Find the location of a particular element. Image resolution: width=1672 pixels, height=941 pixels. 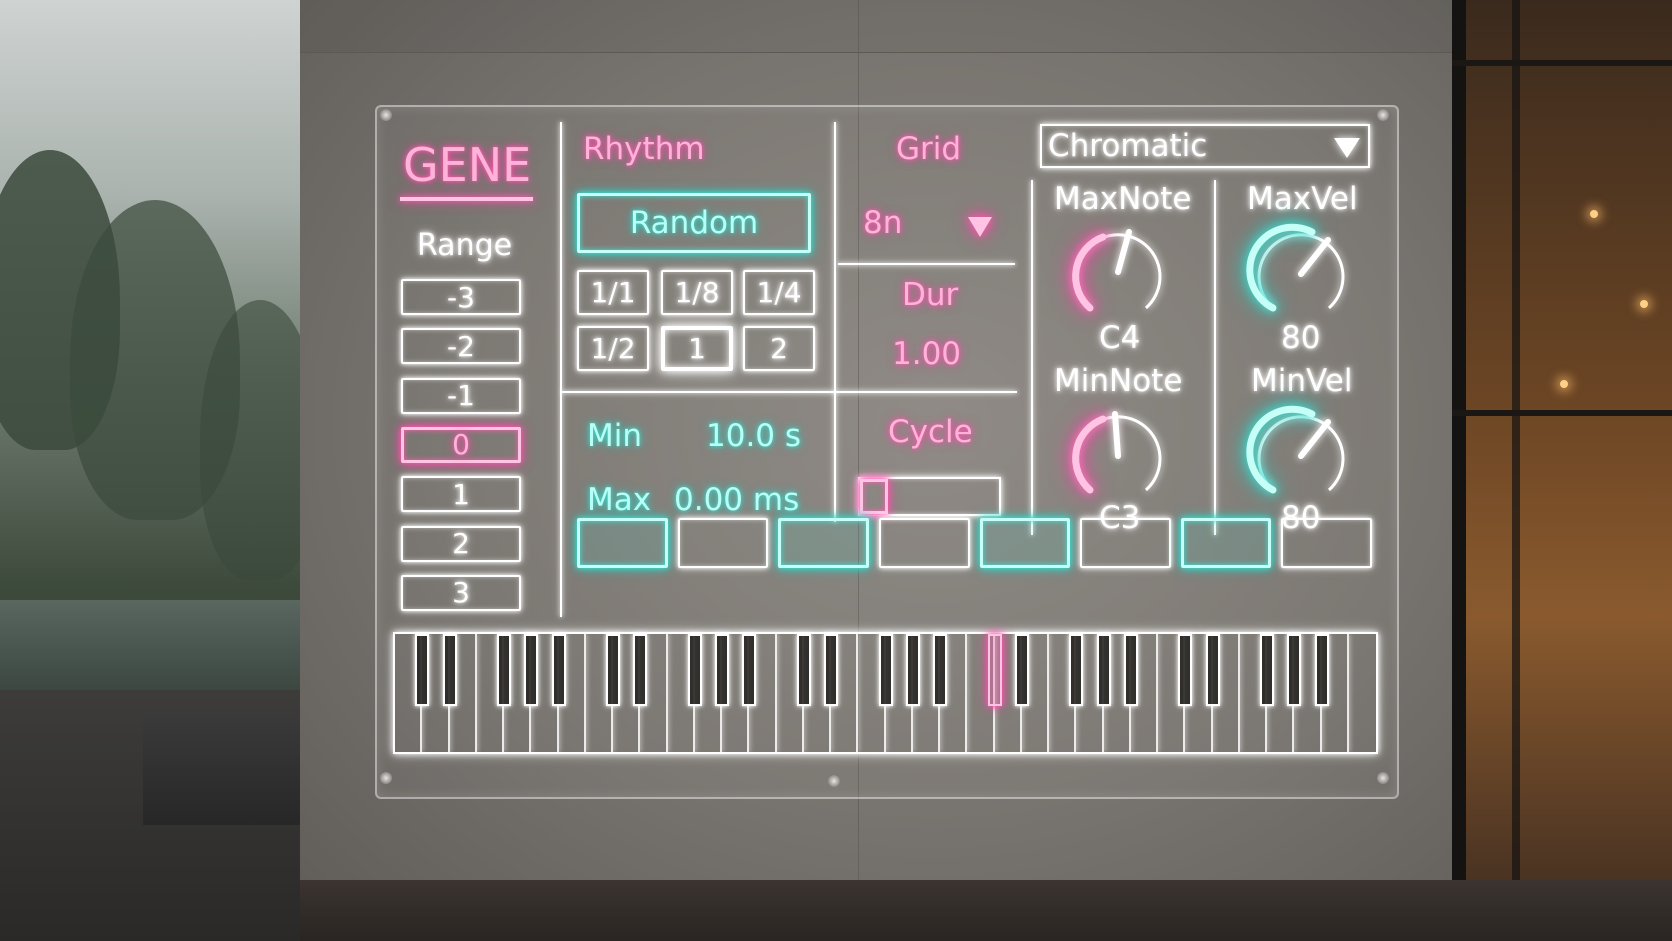

division-button: 2 is located at coordinates (779, 348).